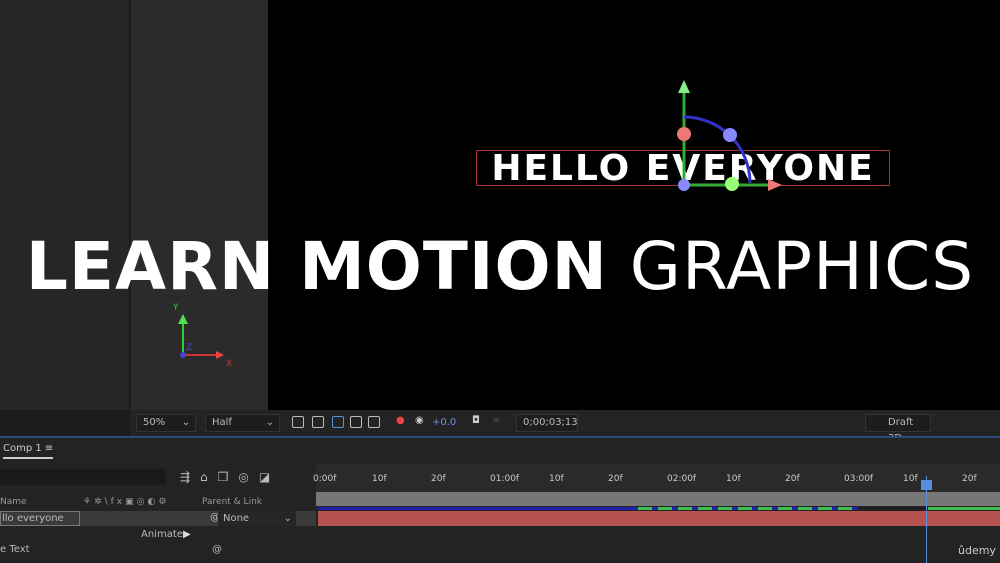  Describe the element at coordinates (164, 534) in the screenshot. I see `animate-label: Animate:` at that location.